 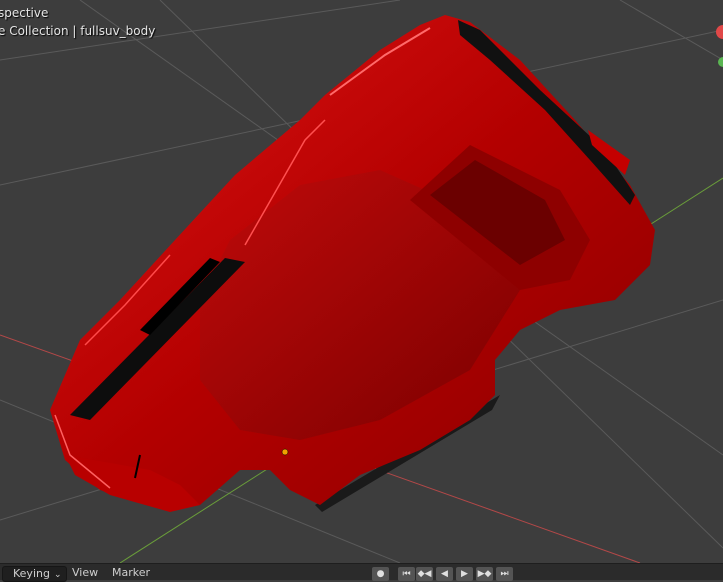 What do you see at coordinates (131, 572) in the screenshot?
I see `marker-menu: Marker` at bounding box center [131, 572].